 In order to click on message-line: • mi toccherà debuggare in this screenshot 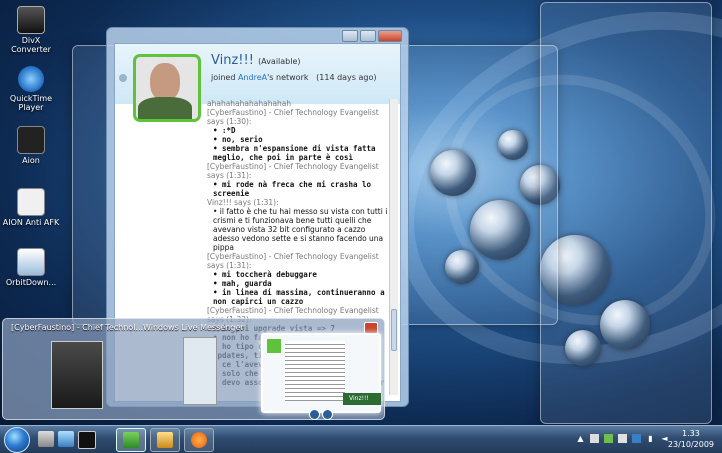, I will do `click(265, 274)`.